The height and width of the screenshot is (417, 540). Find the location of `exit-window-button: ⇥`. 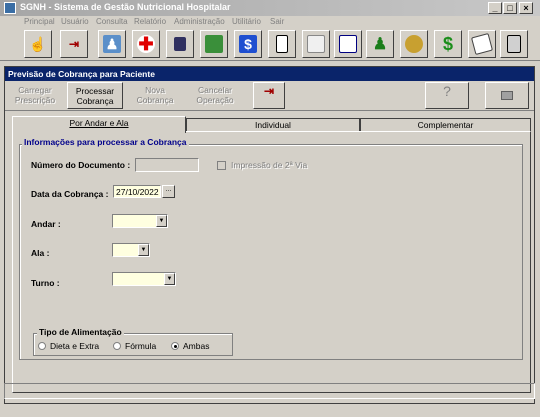

exit-window-button: ⇥ is located at coordinates (269, 95).